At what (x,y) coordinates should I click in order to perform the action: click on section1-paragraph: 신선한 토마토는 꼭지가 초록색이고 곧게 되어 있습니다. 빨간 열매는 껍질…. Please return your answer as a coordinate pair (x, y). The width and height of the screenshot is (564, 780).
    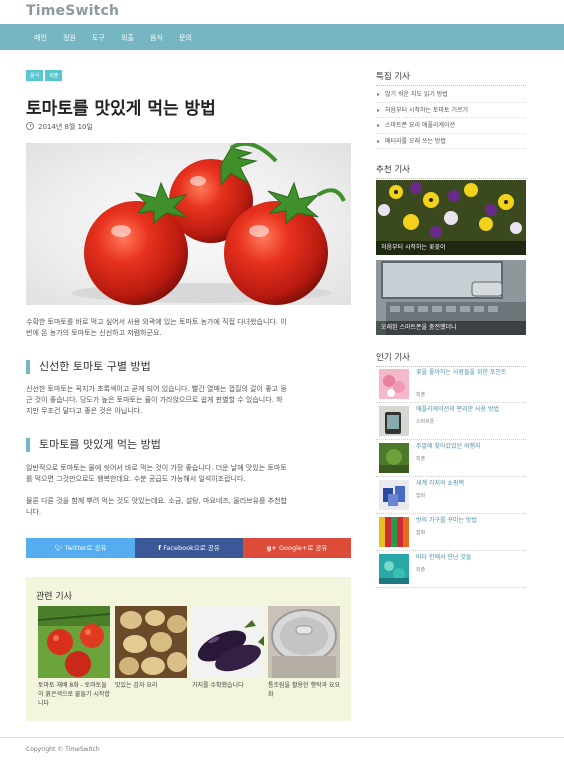
    Looking at the image, I should click on (188, 400).